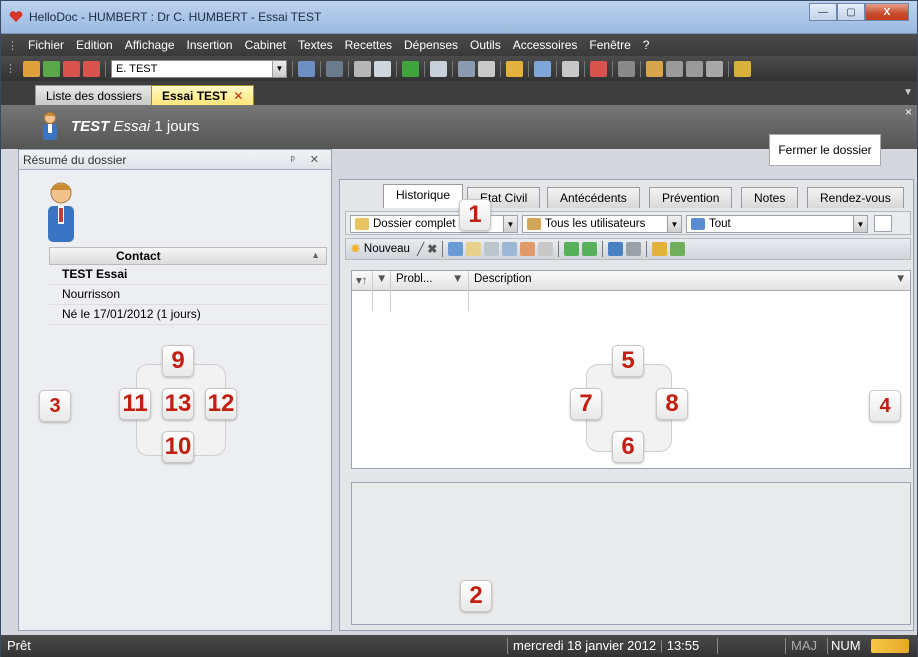  I want to click on html-icon, so click(456, 249).